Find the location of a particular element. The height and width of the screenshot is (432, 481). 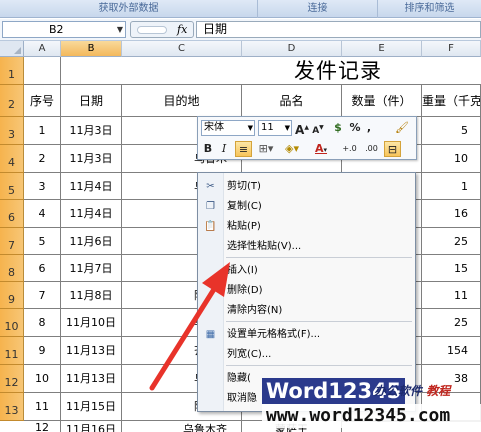

table-cell: 3 is located at coordinates (42, 186).